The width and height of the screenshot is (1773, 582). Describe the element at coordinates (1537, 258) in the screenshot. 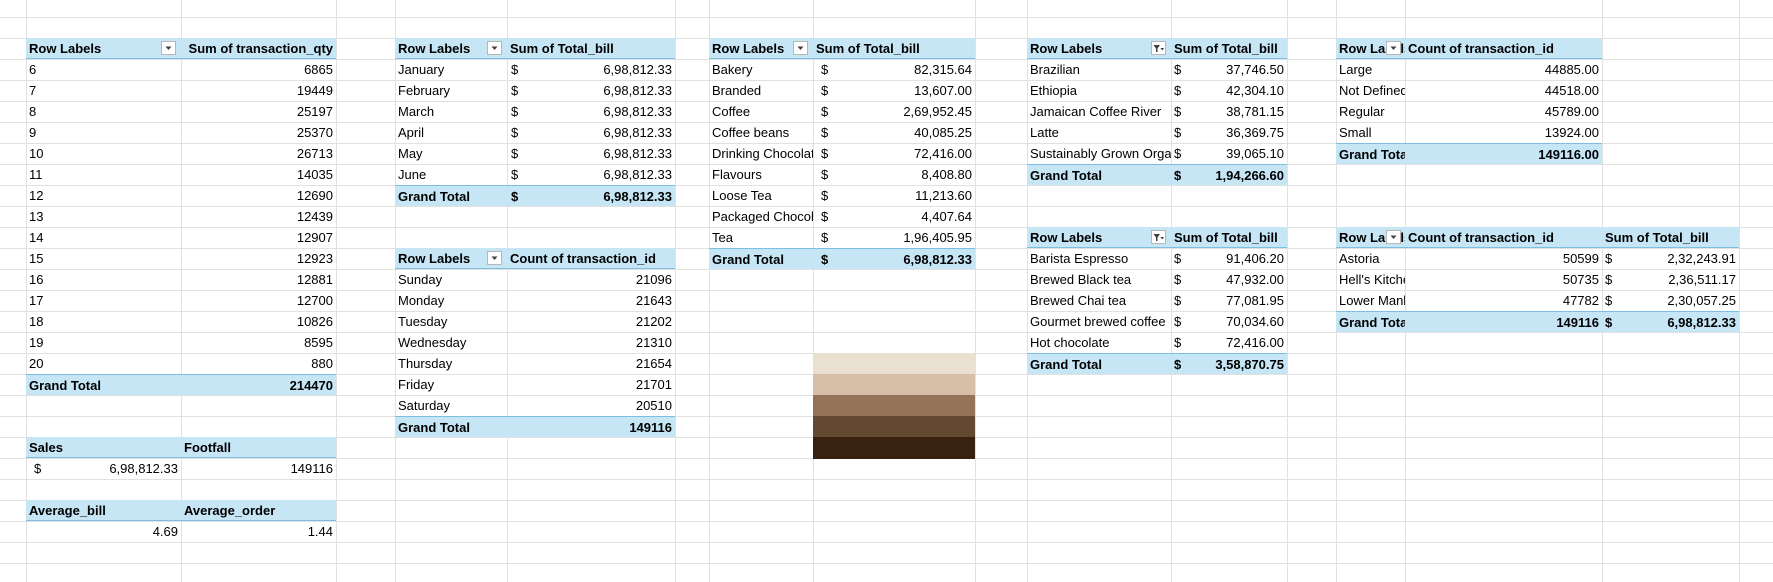

I see `table-row: Astoria 50599 $2,32,243.91` at that location.